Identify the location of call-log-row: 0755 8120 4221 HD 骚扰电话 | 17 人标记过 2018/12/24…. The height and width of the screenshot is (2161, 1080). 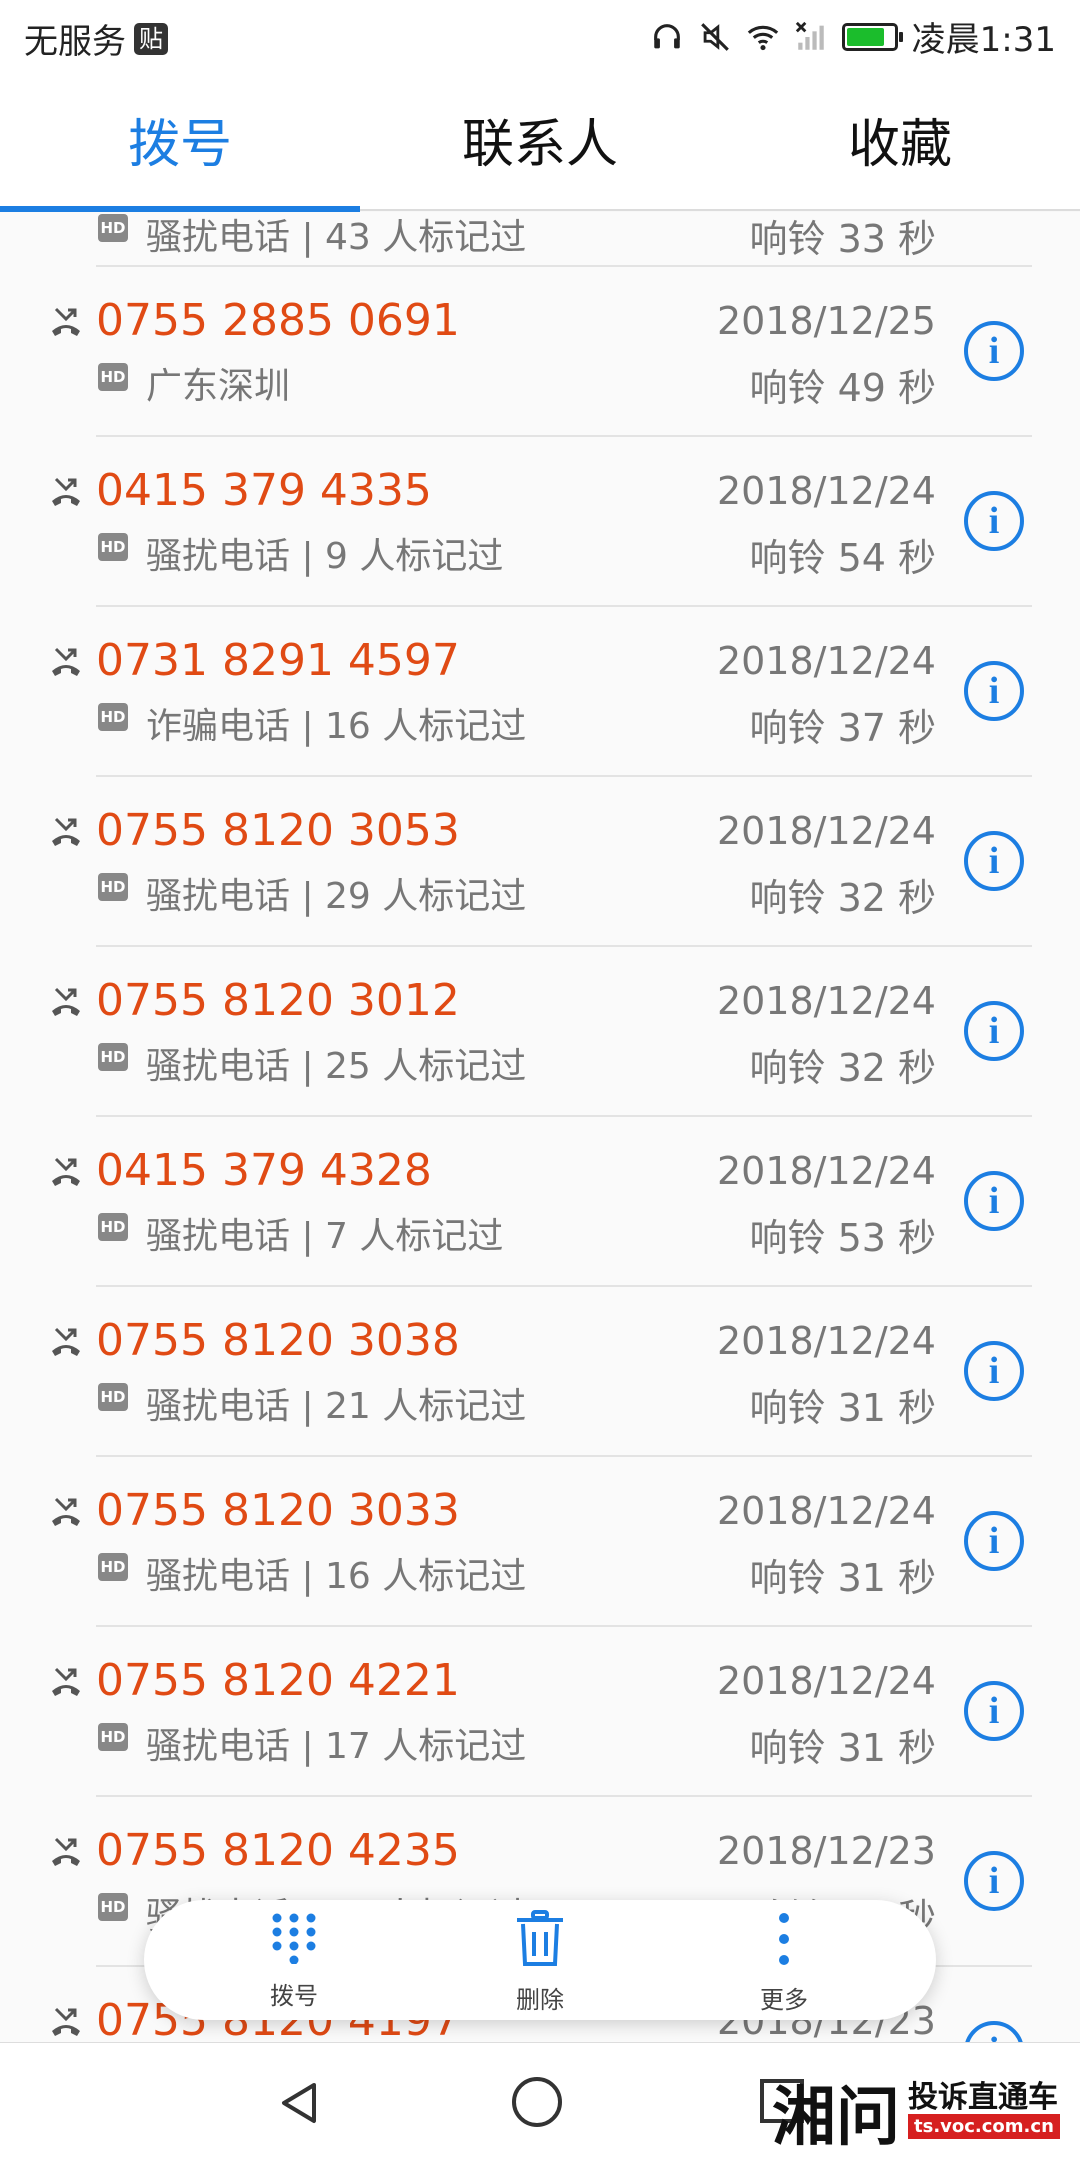
(540, 1710).